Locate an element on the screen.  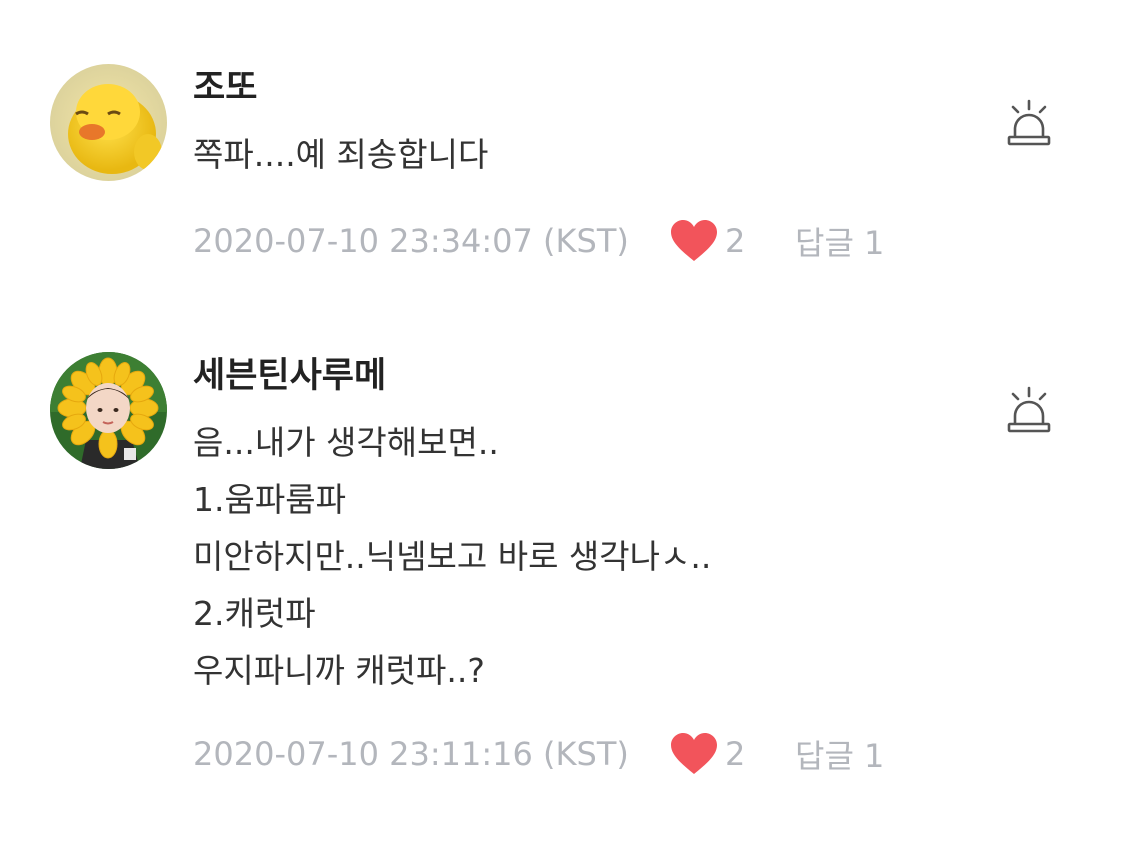
duckling-avatar-icon is located at coordinates (108, 122).